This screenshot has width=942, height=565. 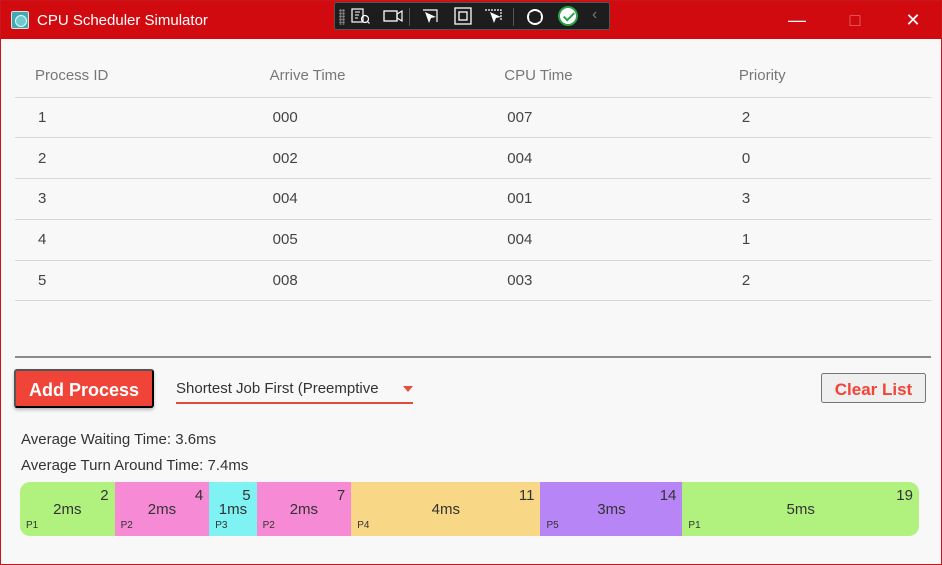 I want to click on average-waiting-time: Average Waiting Time: 3.6ms, so click(x=119, y=439).